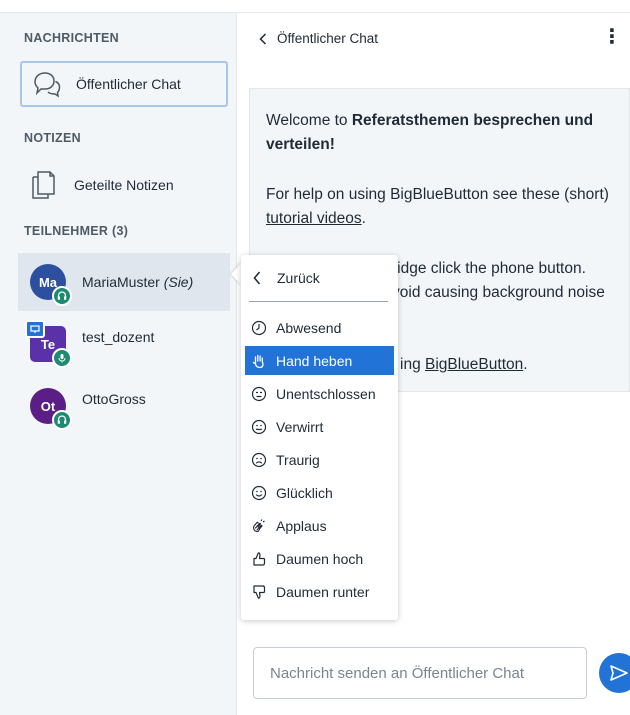 Image resolution: width=630 pixels, height=715 pixels. What do you see at coordinates (298, 459) in the screenshot?
I see `status-label: Traurig` at bounding box center [298, 459].